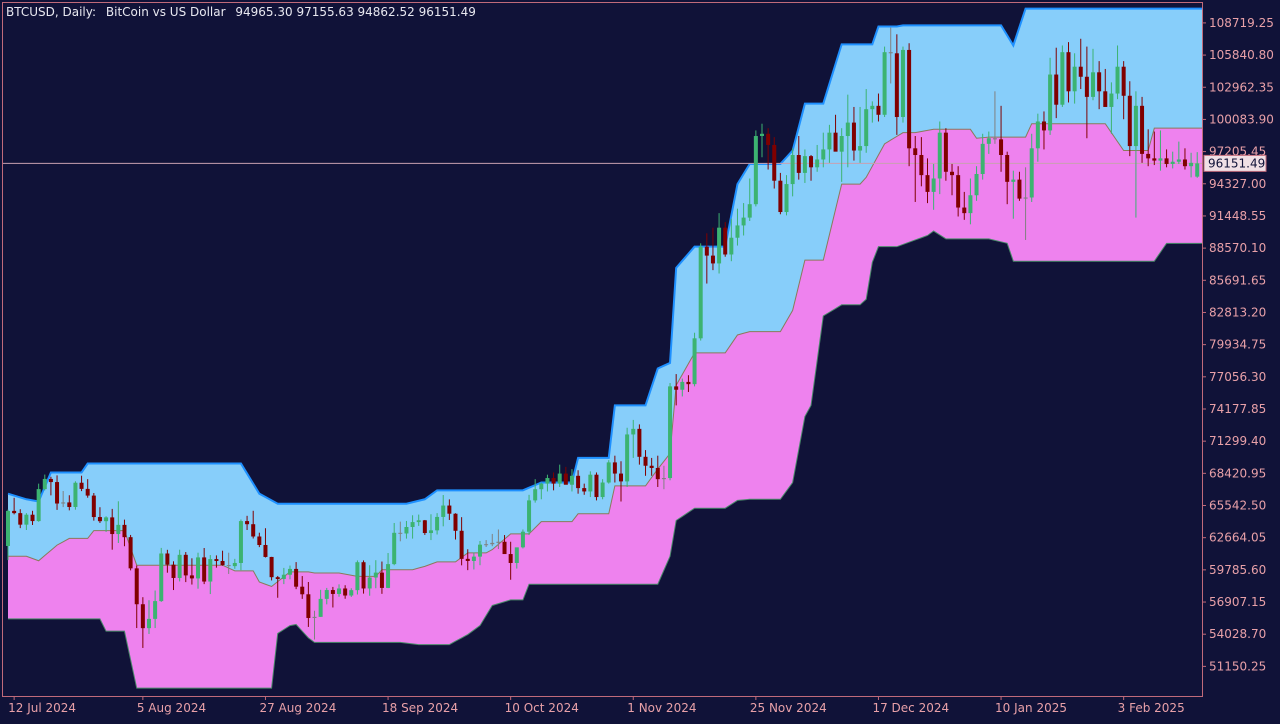  Describe the element at coordinates (1237, 634) in the screenshot. I see `y-tick-label: 54028.70` at that location.